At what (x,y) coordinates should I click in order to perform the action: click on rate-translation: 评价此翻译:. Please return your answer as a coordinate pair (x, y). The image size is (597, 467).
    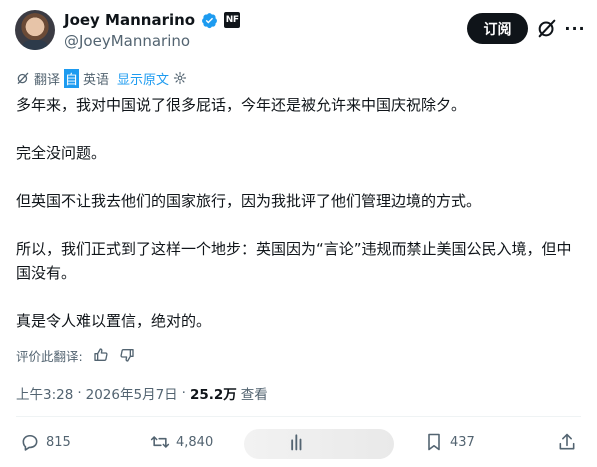
    Looking at the image, I should click on (75, 355).